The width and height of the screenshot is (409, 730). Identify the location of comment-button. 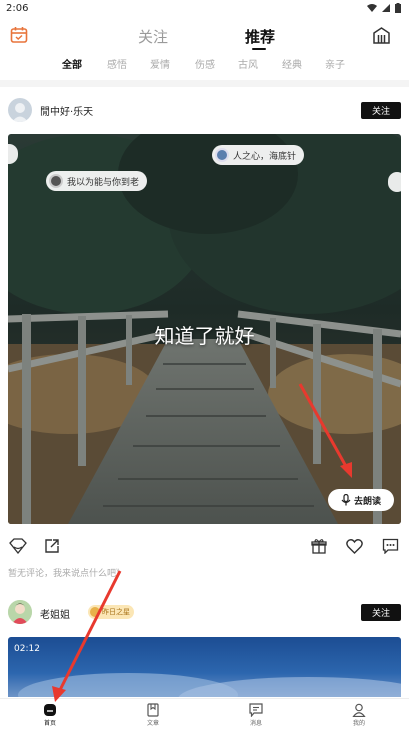
(390, 546).